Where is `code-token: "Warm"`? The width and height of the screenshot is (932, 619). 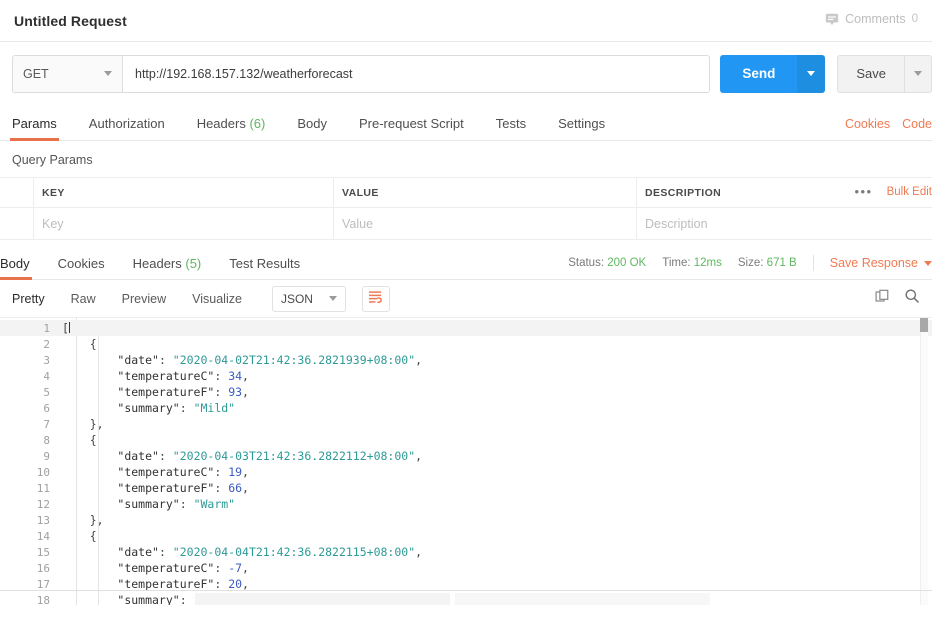 code-token: "Warm" is located at coordinates (214, 504).